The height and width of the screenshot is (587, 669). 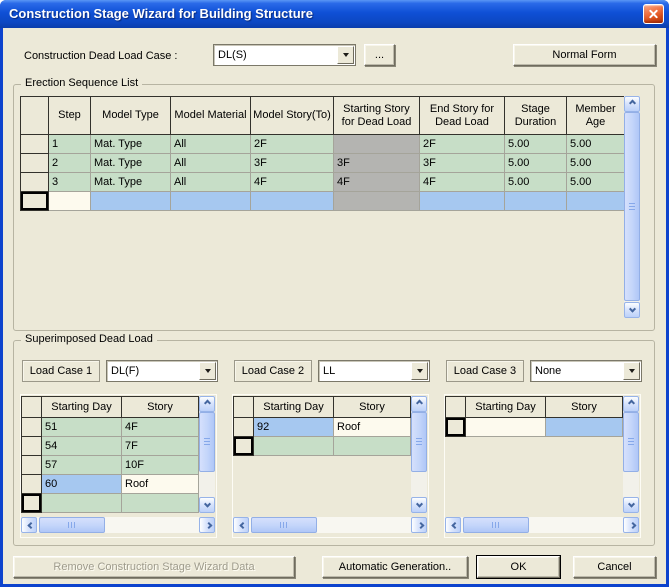 What do you see at coordinates (462, 182) in the screenshot?
I see `cell-end-story: 4F` at bounding box center [462, 182].